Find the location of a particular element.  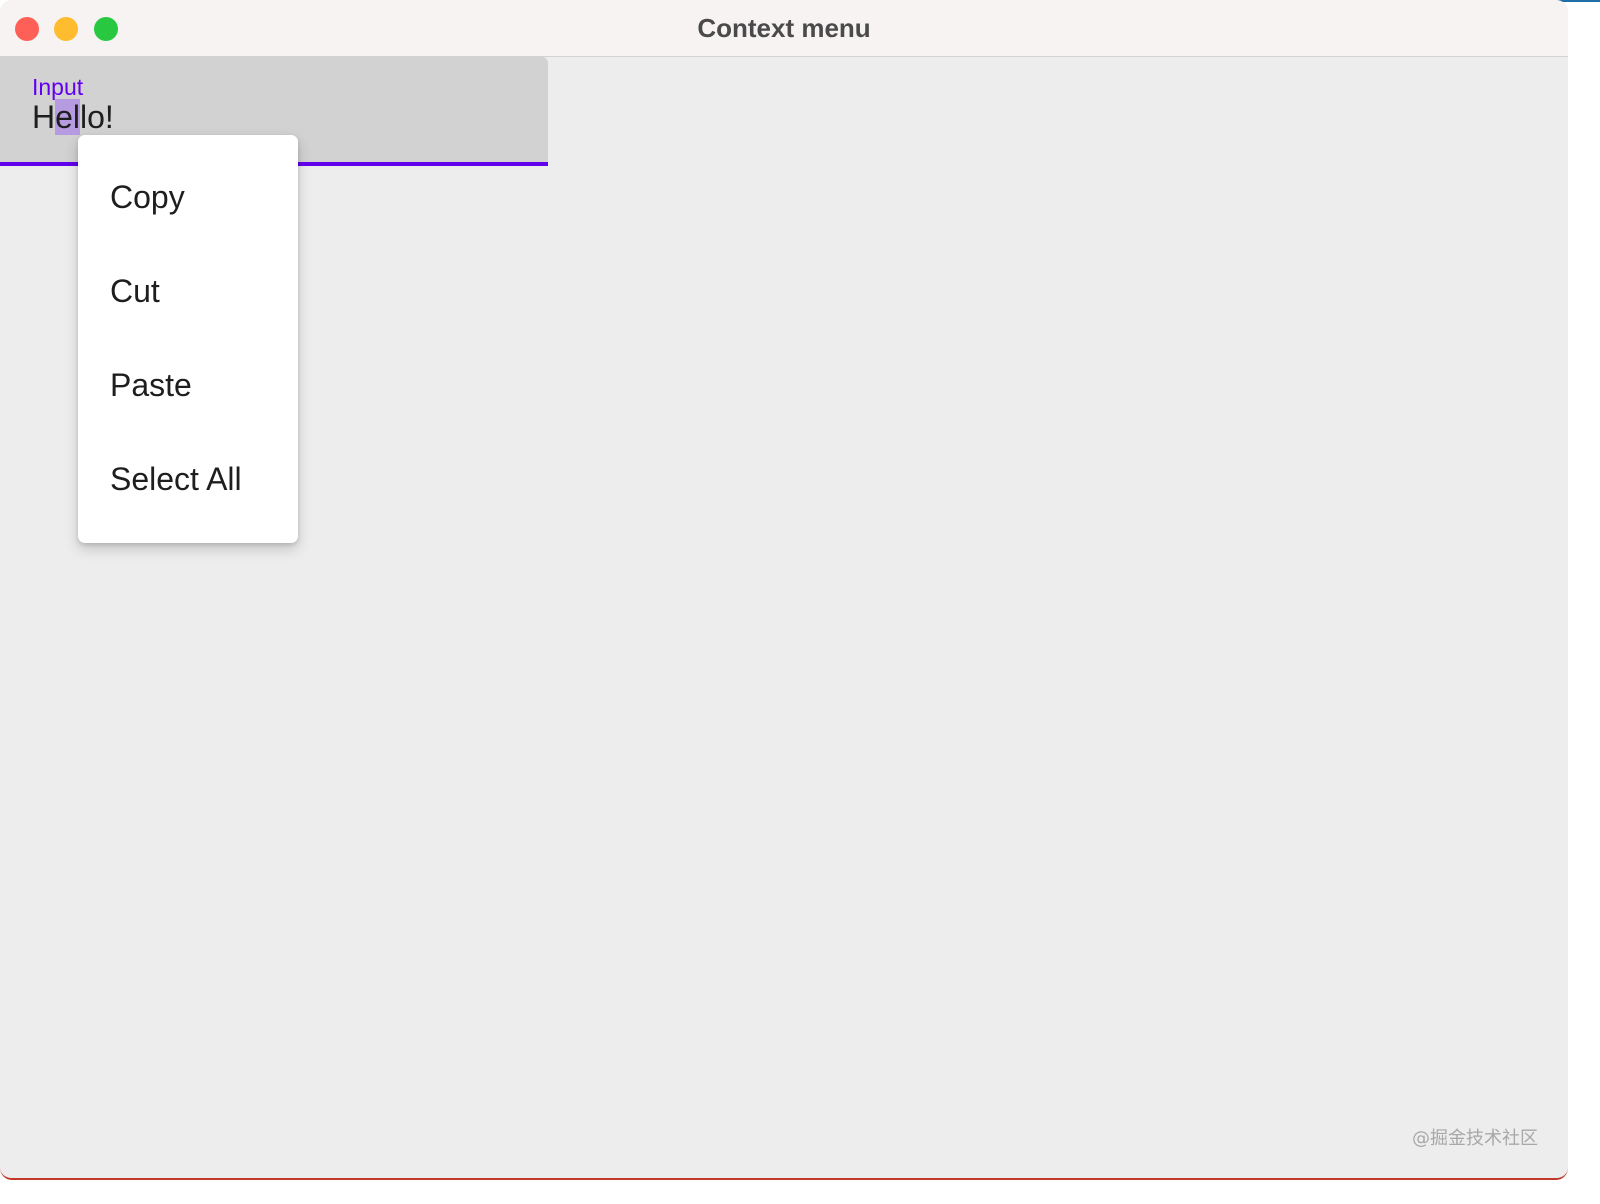

window-title: Context menu is located at coordinates (784, 28).